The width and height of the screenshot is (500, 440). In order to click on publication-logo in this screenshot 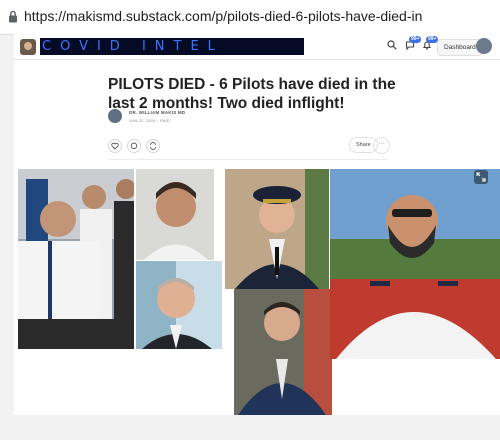, I will do `click(28, 47)`.